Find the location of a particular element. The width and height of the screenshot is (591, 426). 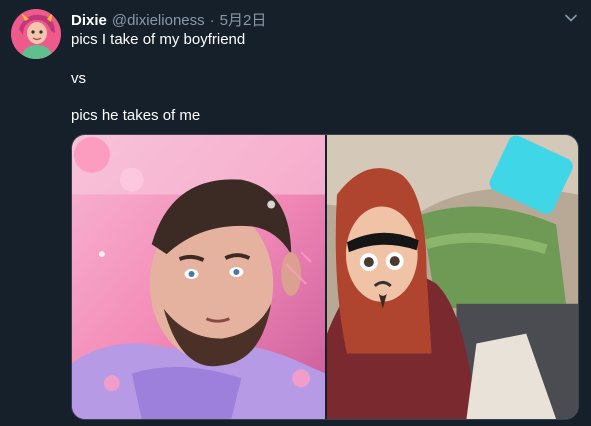

avatar-illustration is located at coordinates (36, 34).